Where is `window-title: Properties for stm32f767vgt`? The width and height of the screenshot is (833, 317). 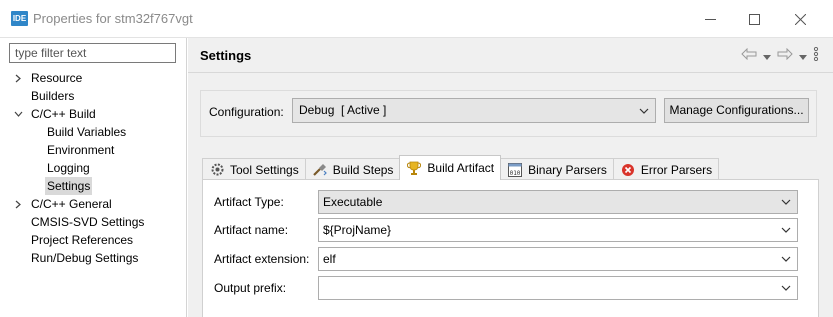 window-title: Properties for stm32f767vgt is located at coordinates (113, 18).